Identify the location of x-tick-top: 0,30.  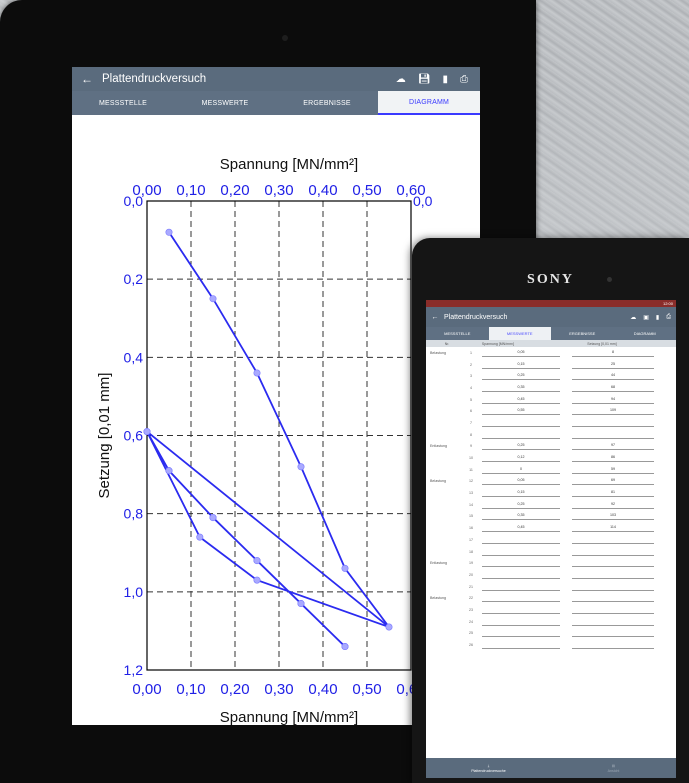
(278, 190).